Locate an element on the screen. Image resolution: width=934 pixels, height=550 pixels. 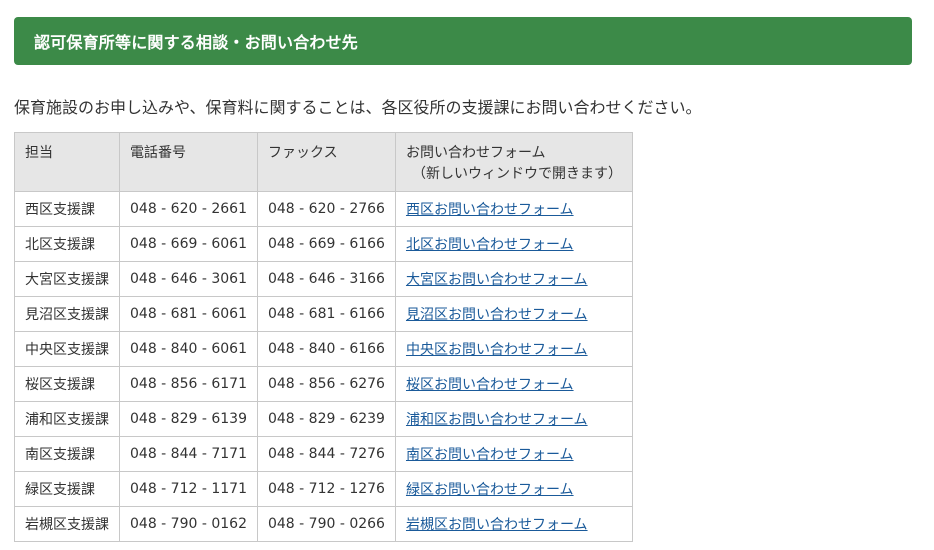
contact-form-link: 南区お問い合わせフォーム is located at coordinates (490, 455).